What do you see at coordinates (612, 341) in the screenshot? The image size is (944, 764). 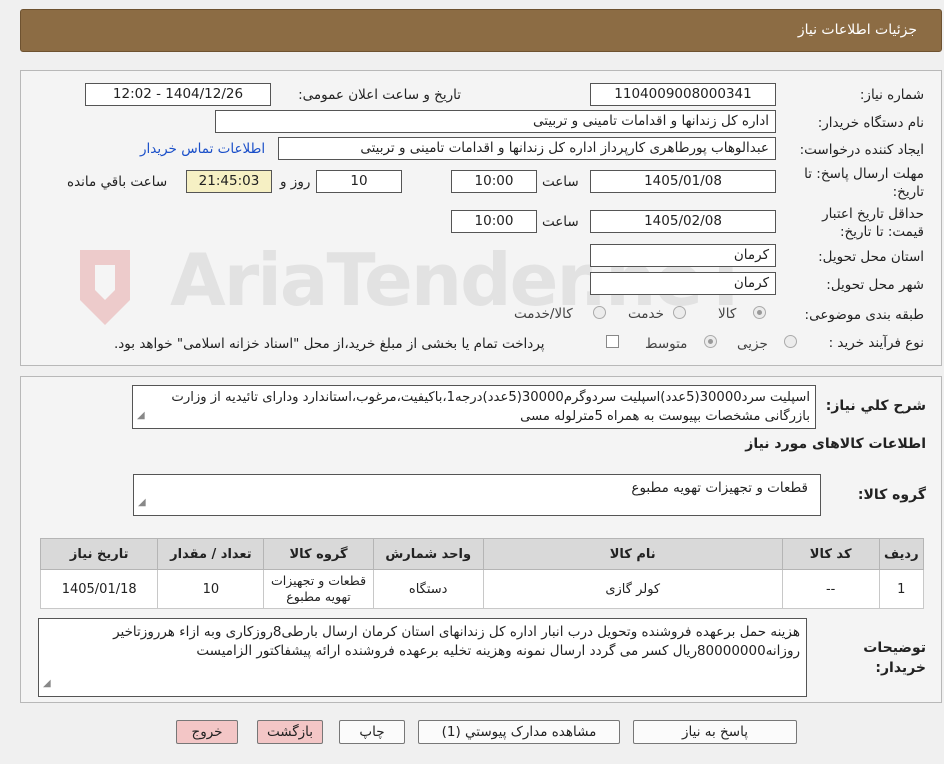 I see `treasury-payment-checkbox` at bounding box center [612, 341].